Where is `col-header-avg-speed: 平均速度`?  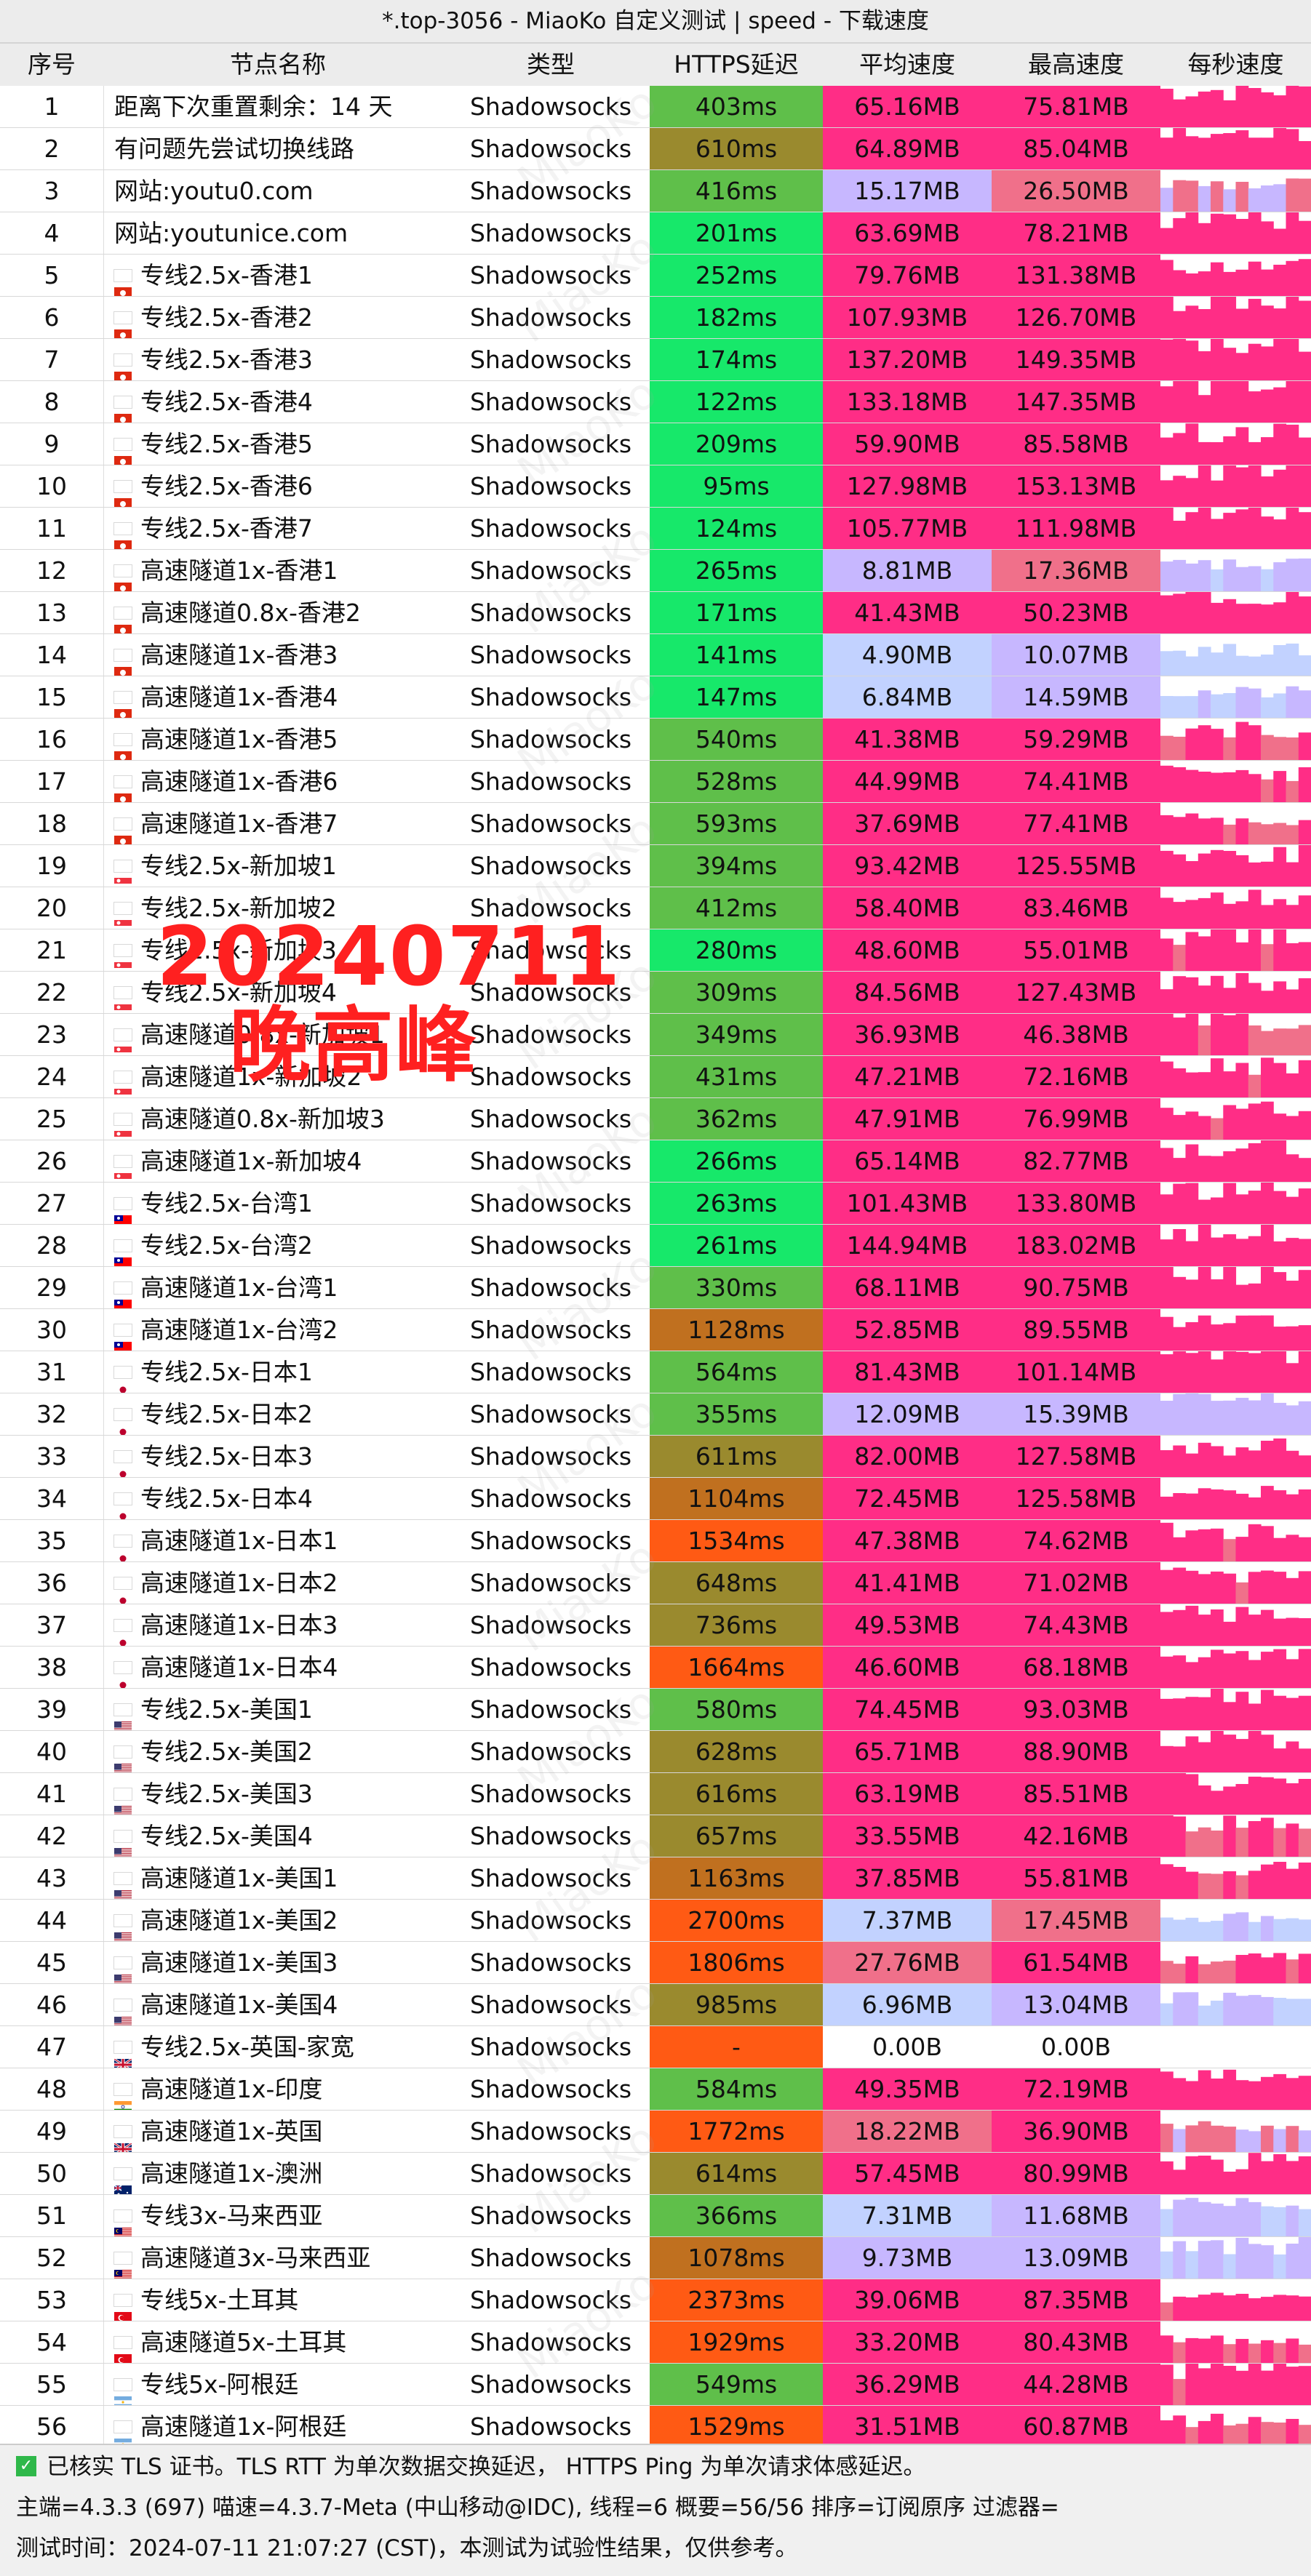
col-header-avg-speed: 平均速度 is located at coordinates (907, 65).